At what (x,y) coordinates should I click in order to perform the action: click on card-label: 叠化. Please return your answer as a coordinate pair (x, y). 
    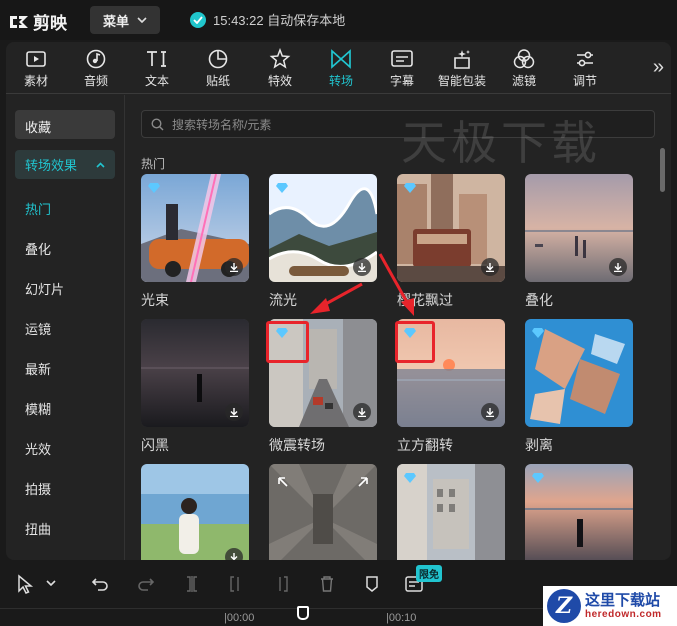
    Looking at the image, I should click on (539, 300).